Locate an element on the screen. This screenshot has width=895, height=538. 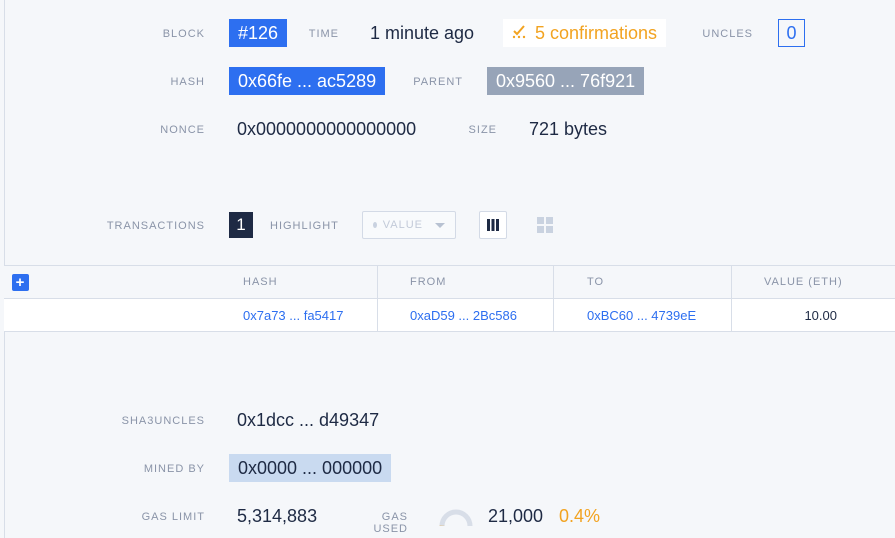
time-value: 1 minute ago is located at coordinates (422, 33).